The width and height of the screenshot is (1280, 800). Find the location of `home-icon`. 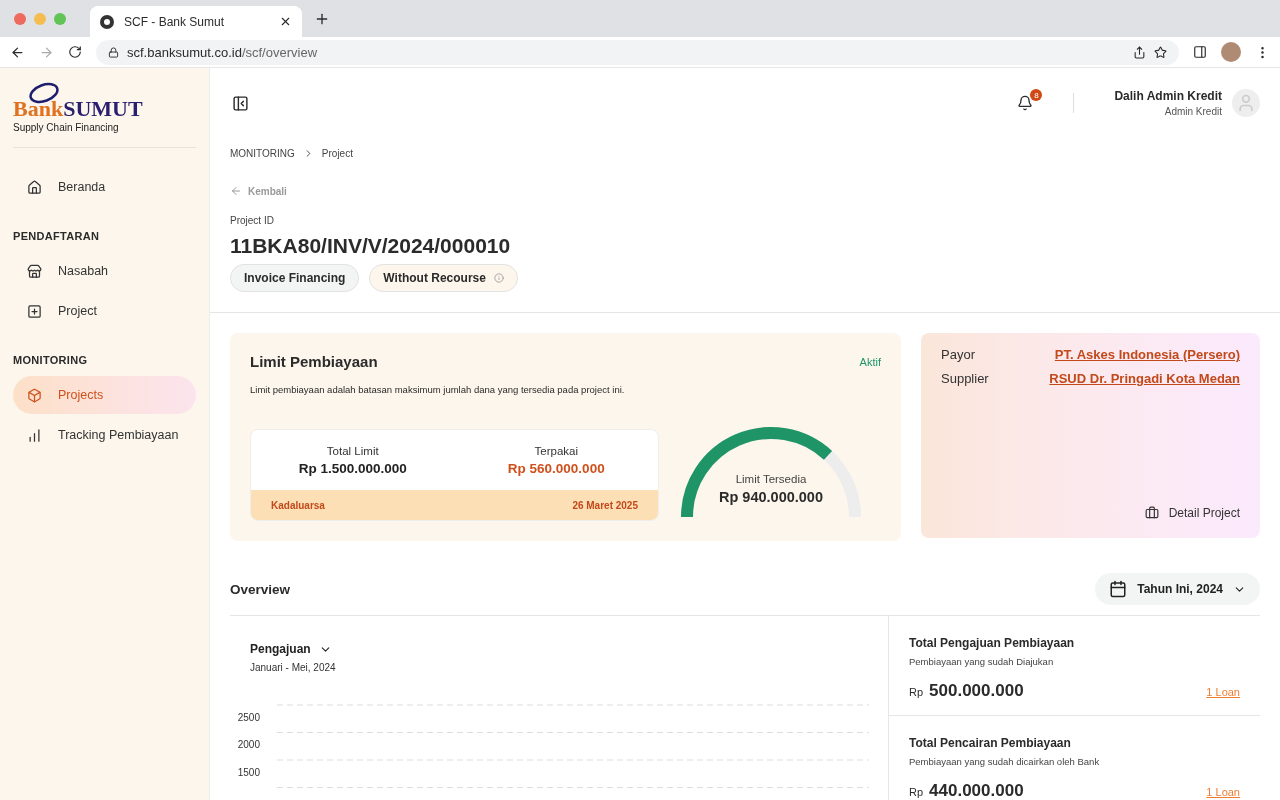

home-icon is located at coordinates (34, 187).